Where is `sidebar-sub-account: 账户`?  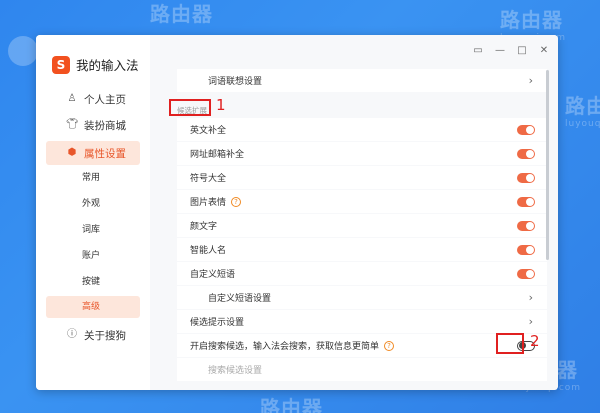 sidebar-sub-account: 账户 is located at coordinates (93, 256).